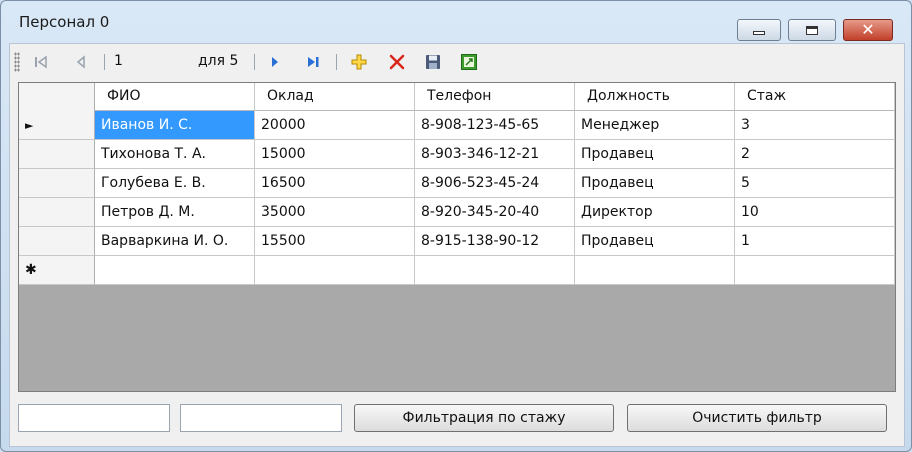  Describe the element at coordinates (495, 125) in the screenshot. I see `table-cell: 8-908-123-45-65` at that location.